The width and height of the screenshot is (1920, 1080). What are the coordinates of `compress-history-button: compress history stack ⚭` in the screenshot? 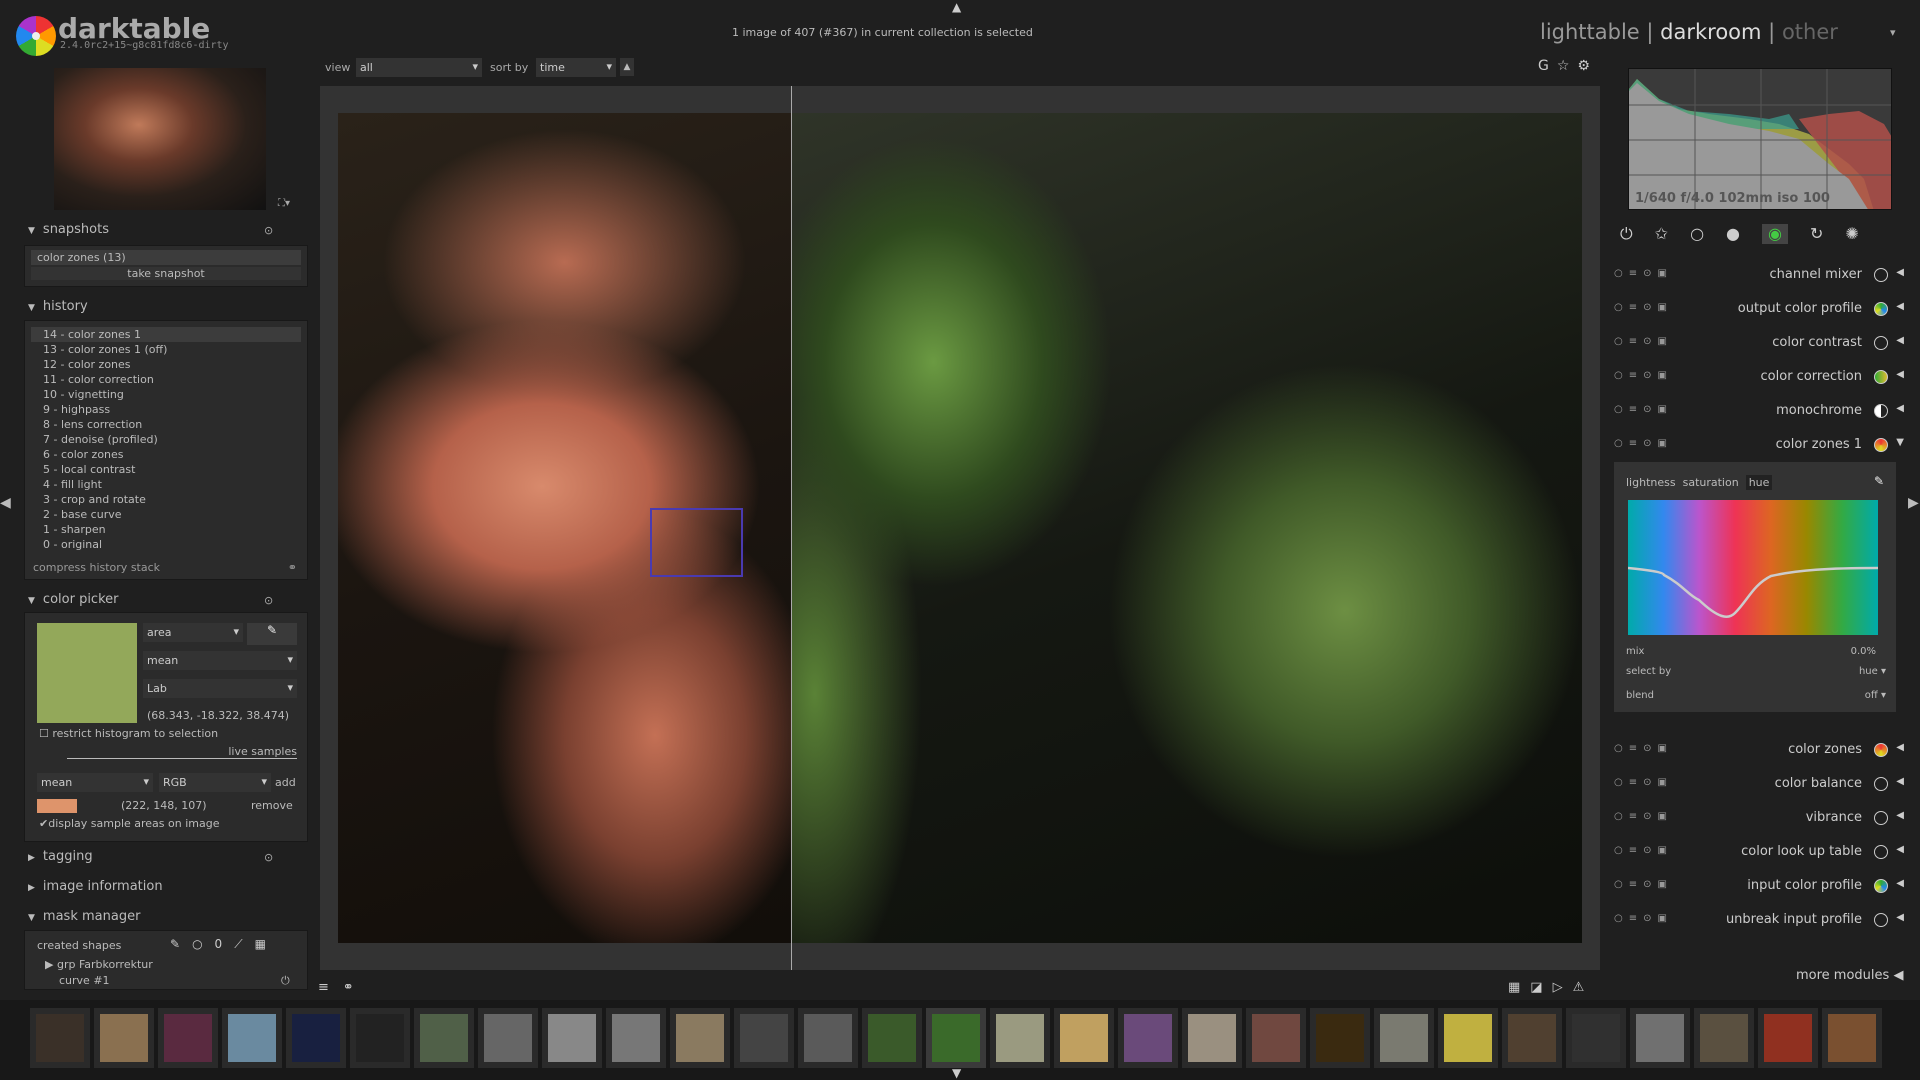 It's located at (165, 567).